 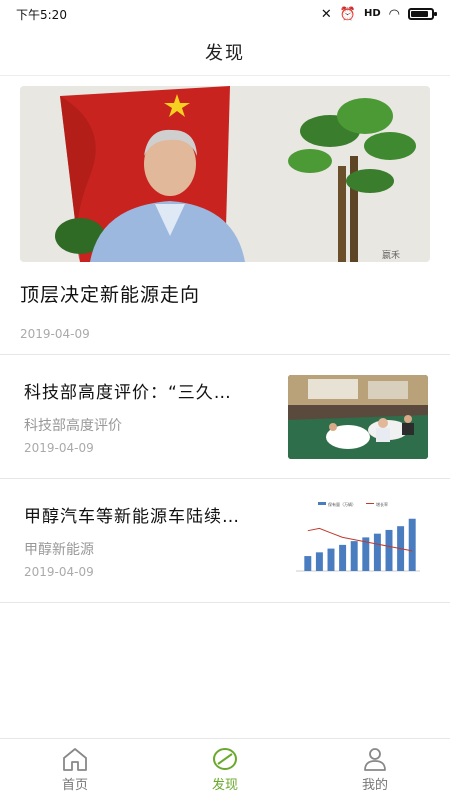 What do you see at coordinates (225, 14) in the screenshot?
I see `status-bar: 下午5:20 ✕ ⏰ HD ◠` at bounding box center [225, 14].